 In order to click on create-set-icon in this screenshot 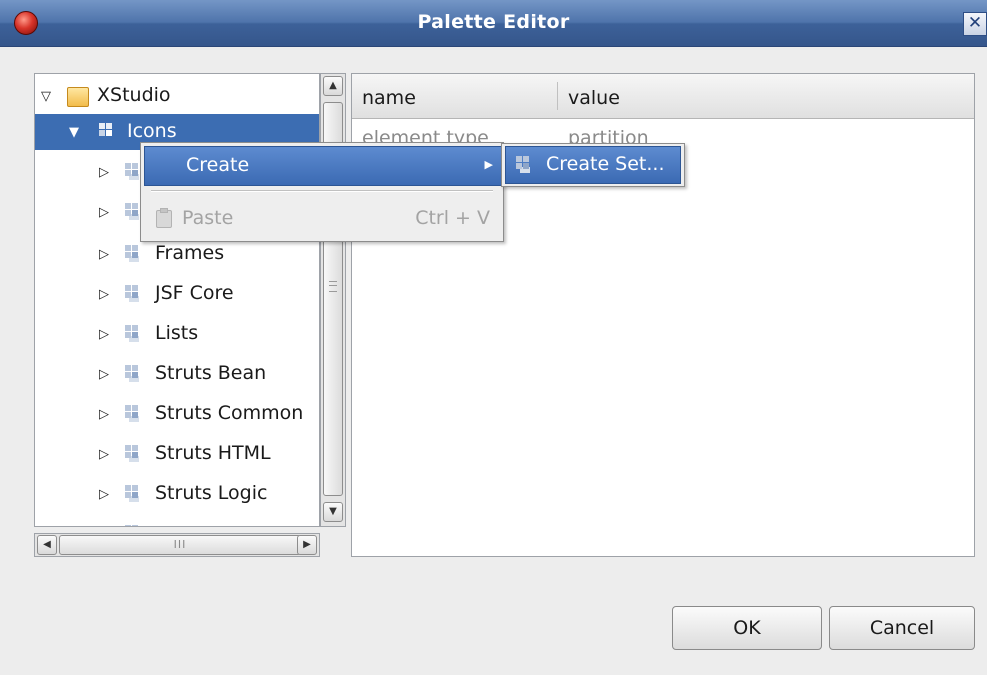, I will do `click(526, 165)`.